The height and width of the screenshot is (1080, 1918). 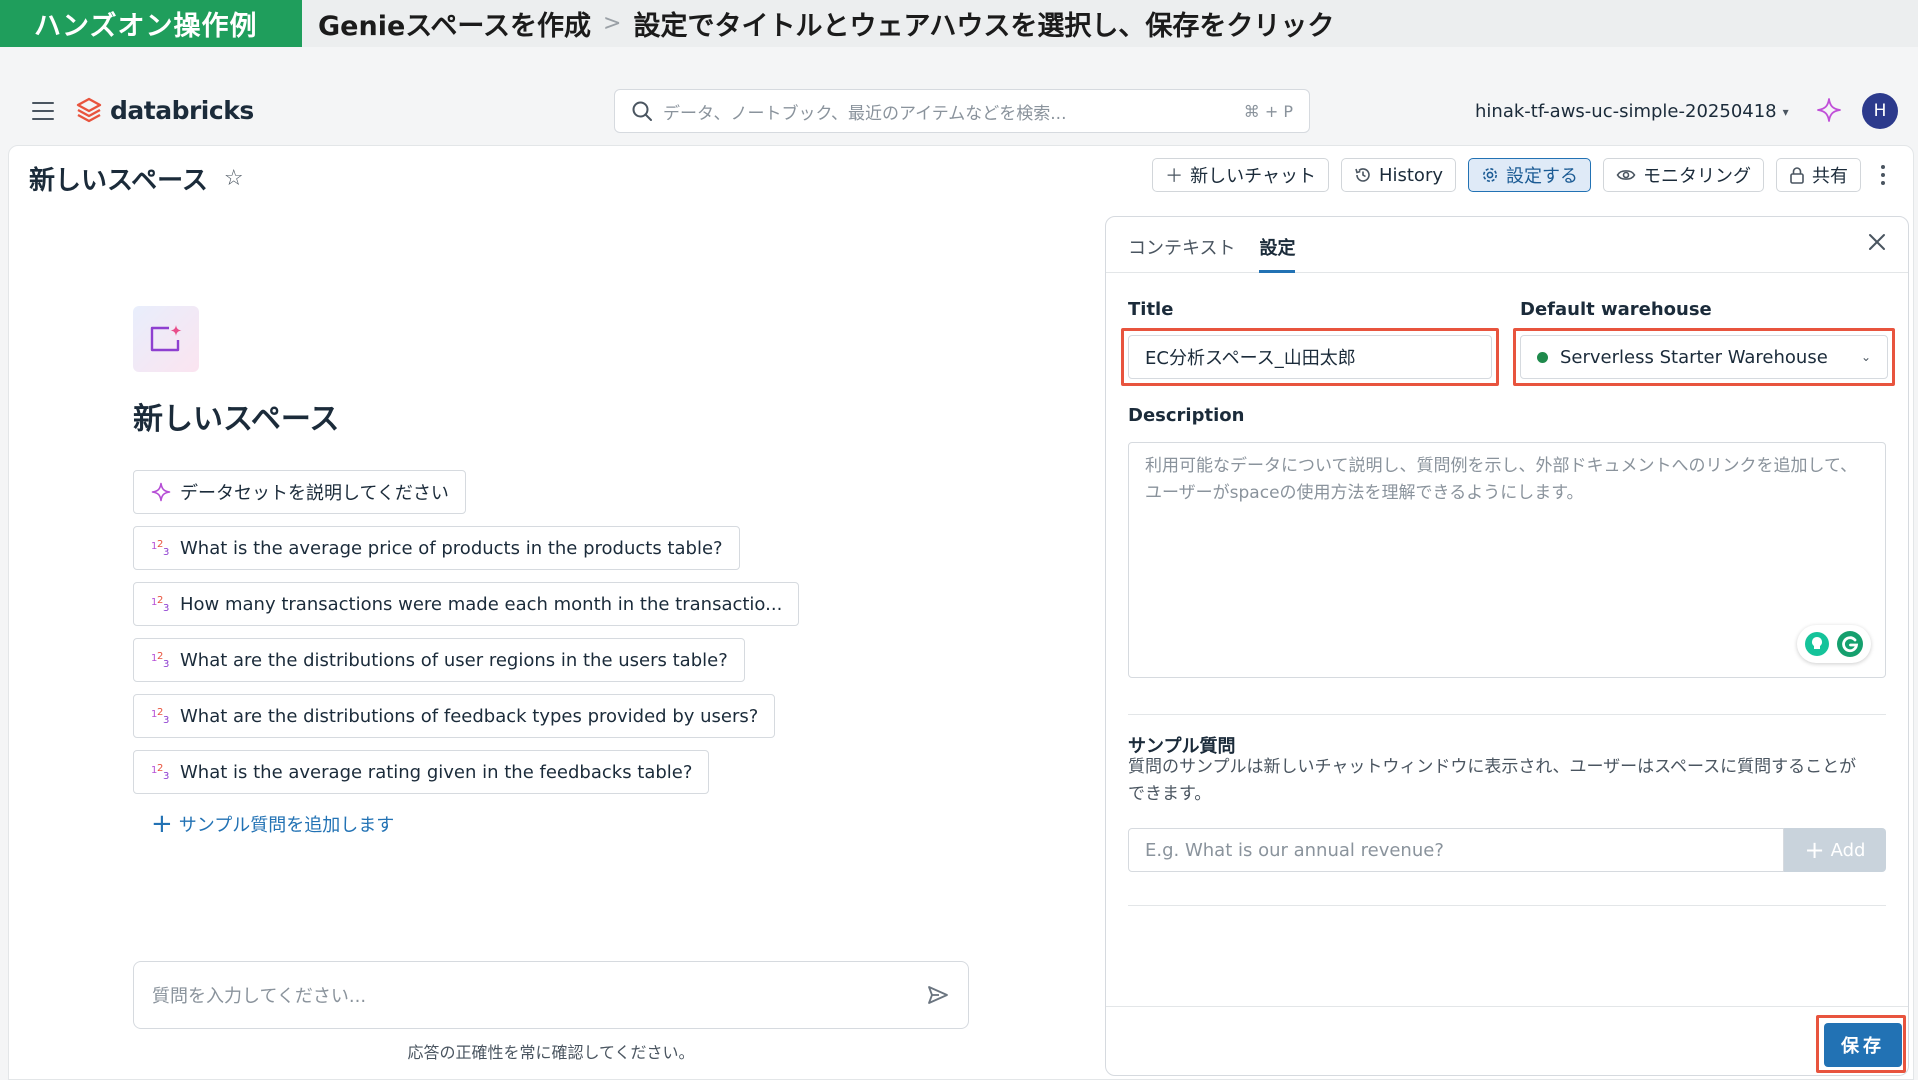 I want to click on title-highlight, so click(x=1310, y=357).